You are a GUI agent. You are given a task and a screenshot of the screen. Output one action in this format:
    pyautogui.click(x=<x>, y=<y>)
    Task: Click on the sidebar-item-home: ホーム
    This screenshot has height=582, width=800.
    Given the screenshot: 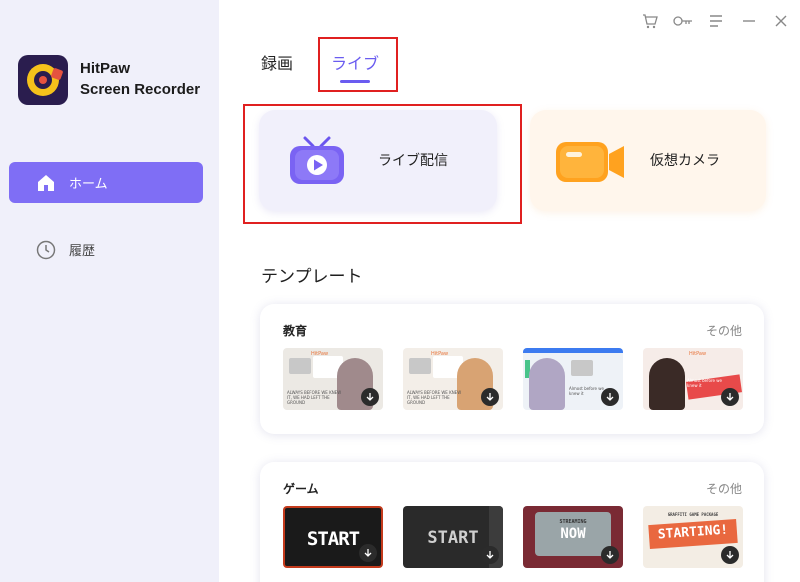 What is the action you would take?
    pyautogui.click(x=106, y=182)
    